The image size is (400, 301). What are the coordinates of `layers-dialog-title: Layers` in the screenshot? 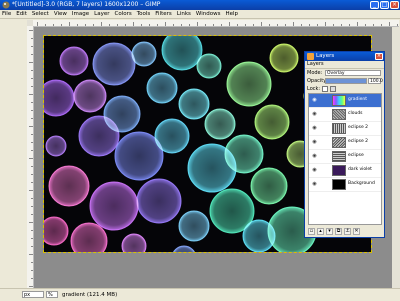 It's located at (325, 56).